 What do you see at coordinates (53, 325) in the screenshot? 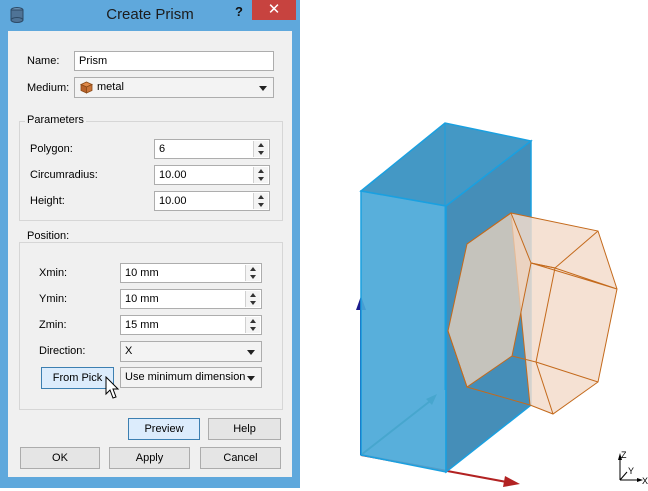
I see `zmin-label: Zmin:` at bounding box center [53, 325].